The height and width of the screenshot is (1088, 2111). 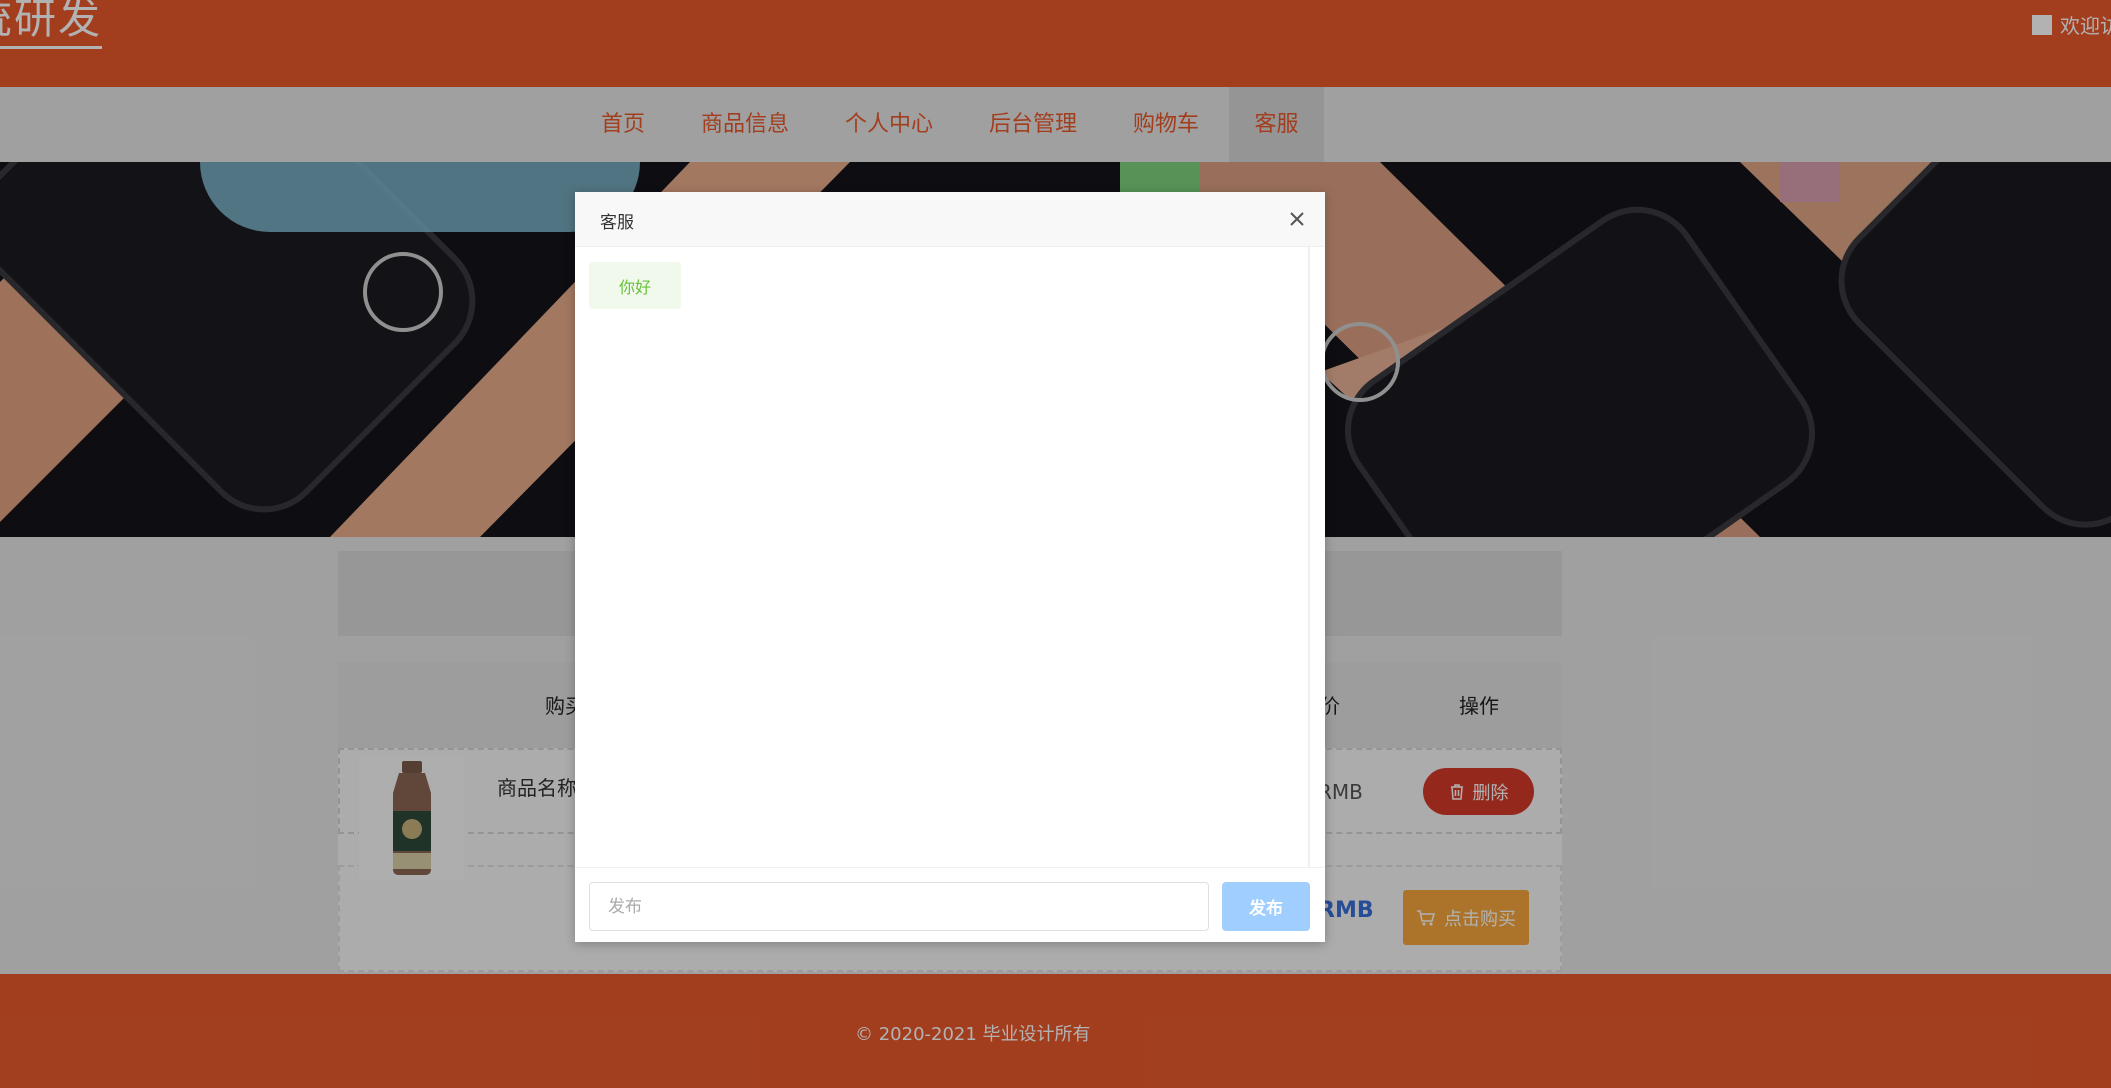 I want to click on close-button, so click(x=1297, y=219).